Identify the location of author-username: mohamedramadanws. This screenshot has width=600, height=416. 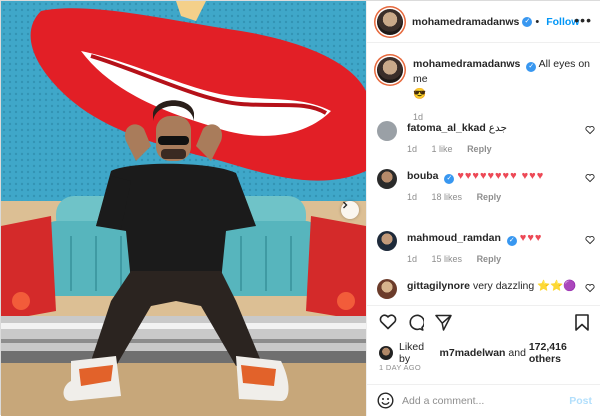
(465, 22).